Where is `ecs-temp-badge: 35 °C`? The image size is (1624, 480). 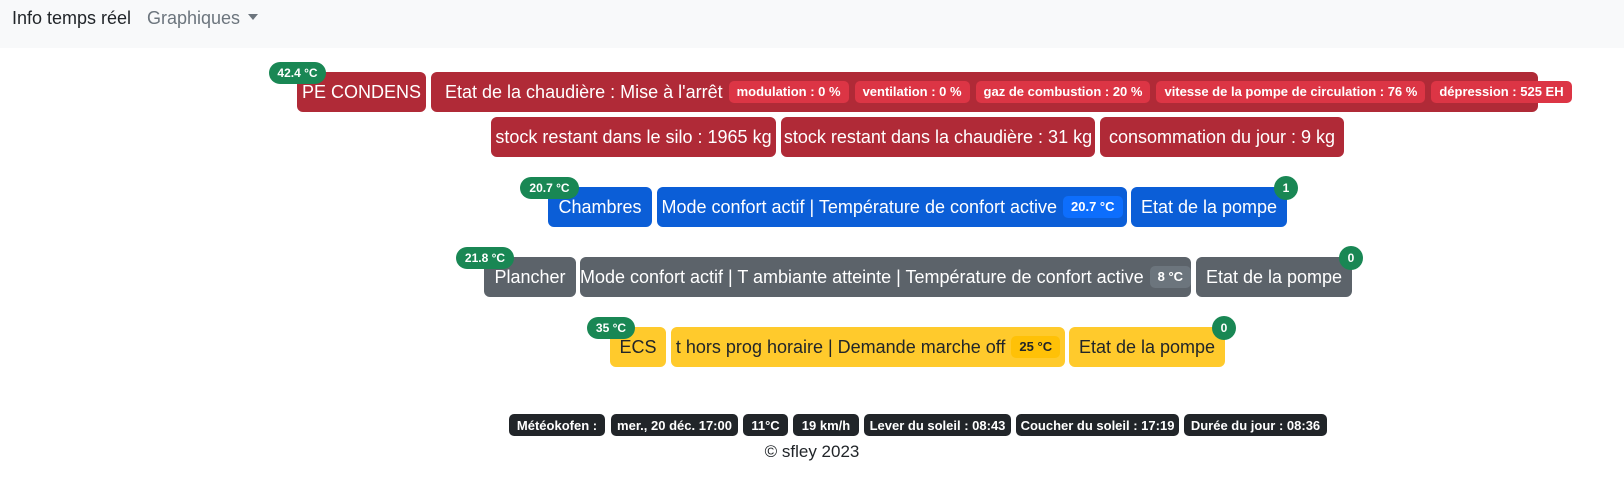 ecs-temp-badge: 35 °C is located at coordinates (611, 328).